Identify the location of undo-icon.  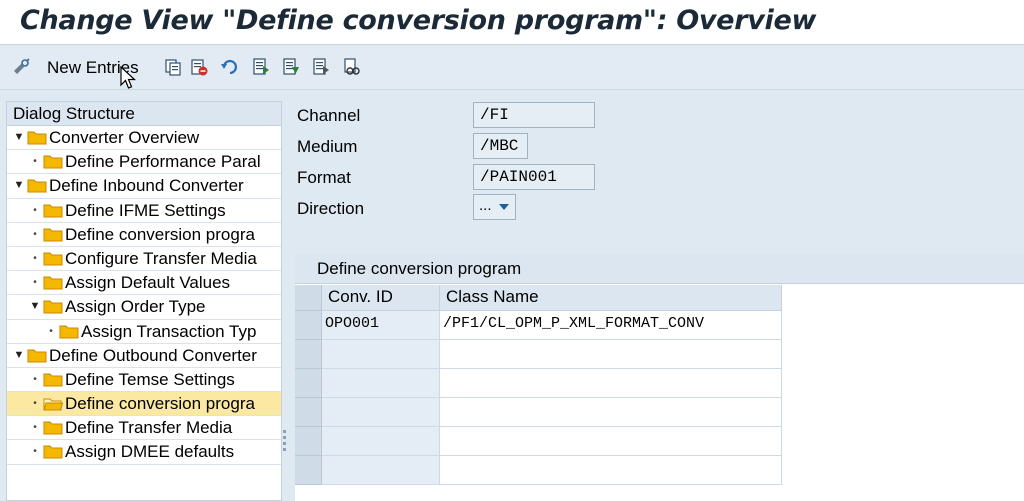
(230, 67).